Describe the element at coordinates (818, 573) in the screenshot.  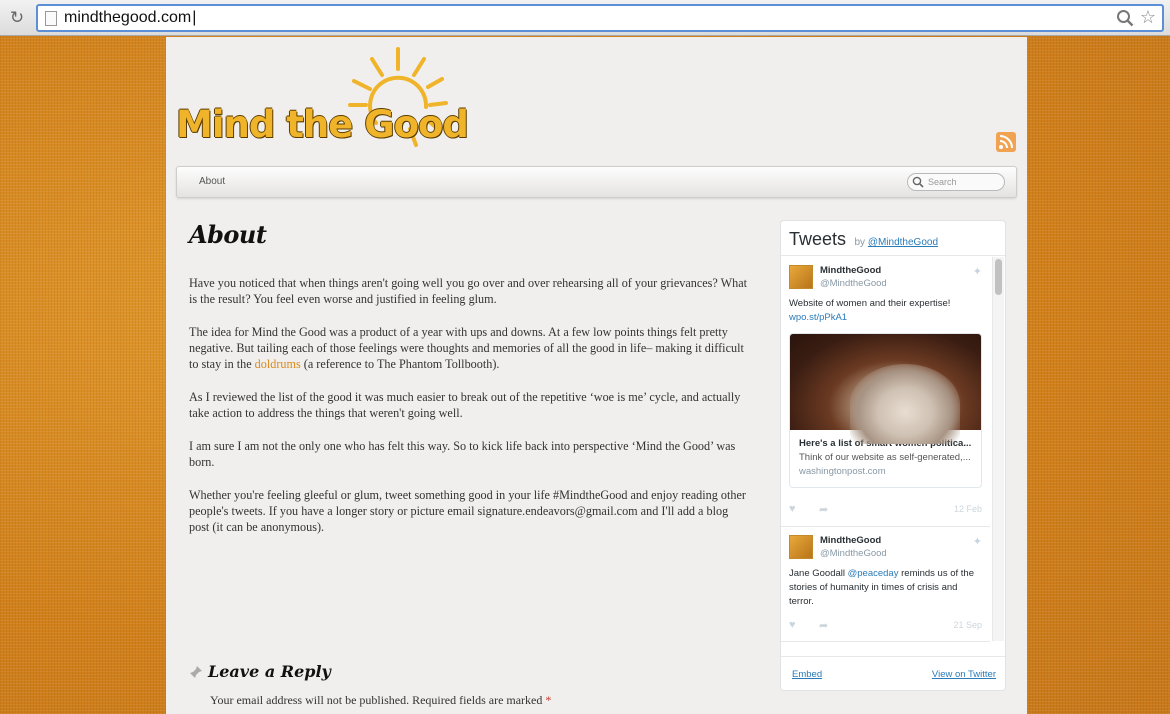
I see `tweet-body: Jane Goodall` at that location.